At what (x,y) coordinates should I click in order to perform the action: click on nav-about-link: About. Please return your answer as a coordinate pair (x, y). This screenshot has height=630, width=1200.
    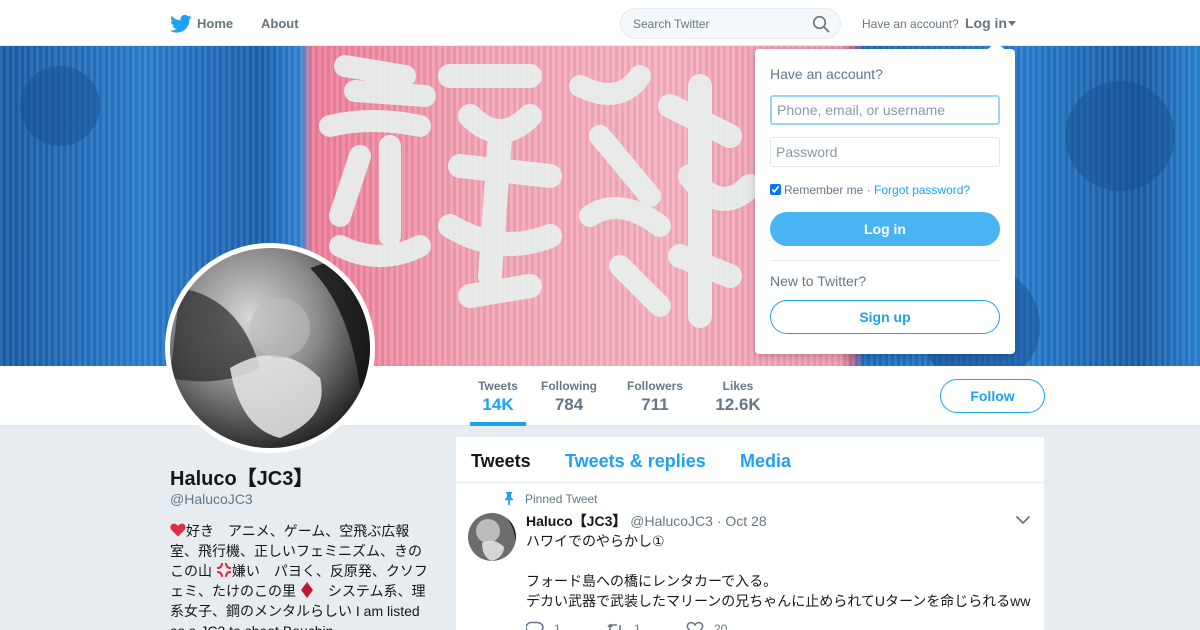
    Looking at the image, I should click on (280, 23).